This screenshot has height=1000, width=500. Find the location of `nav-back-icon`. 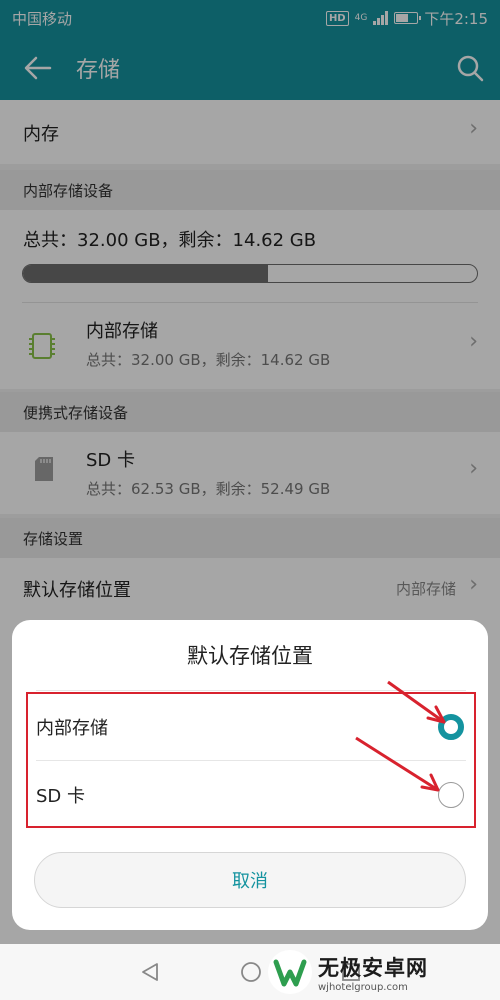

nav-back-icon is located at coordinates (150, 972).